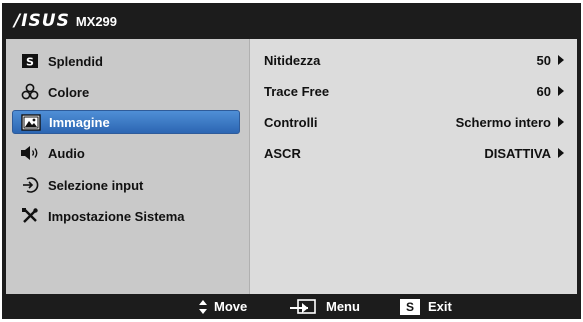 This screenshot has width=583, height=322. What do you see at coordinates (414, 91) in the screenshot?
I see `setting-row-trace-free: Trace Free 60` at bounding box center [414, 91].